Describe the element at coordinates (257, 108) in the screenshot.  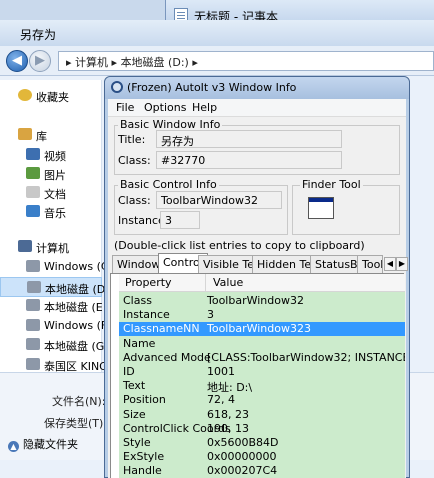
I see `menu-bar: File Options Help` at that location.